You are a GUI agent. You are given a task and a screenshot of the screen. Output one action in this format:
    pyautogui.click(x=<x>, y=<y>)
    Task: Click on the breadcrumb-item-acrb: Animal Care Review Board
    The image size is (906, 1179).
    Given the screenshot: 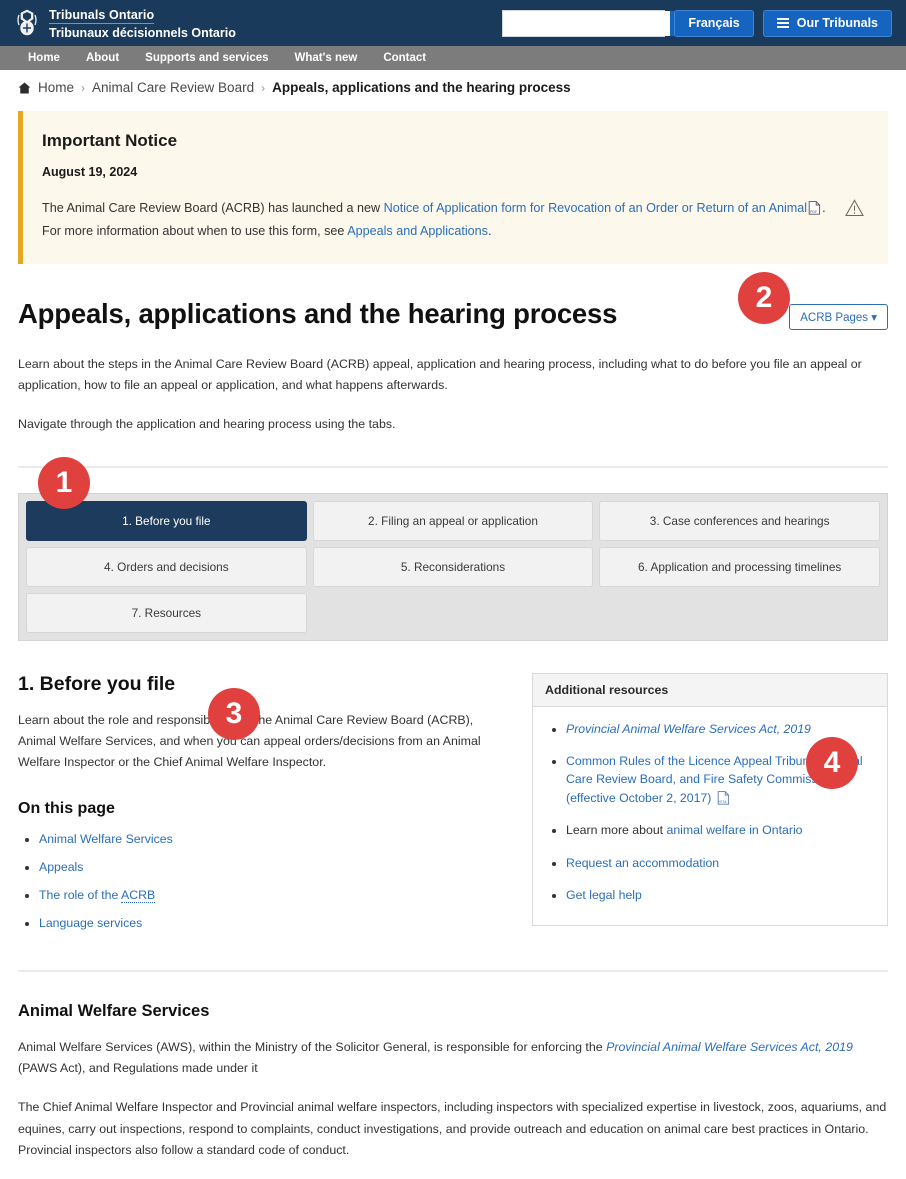 What is the action you would take?
    pyautogui.click(x=173, y=87)
    